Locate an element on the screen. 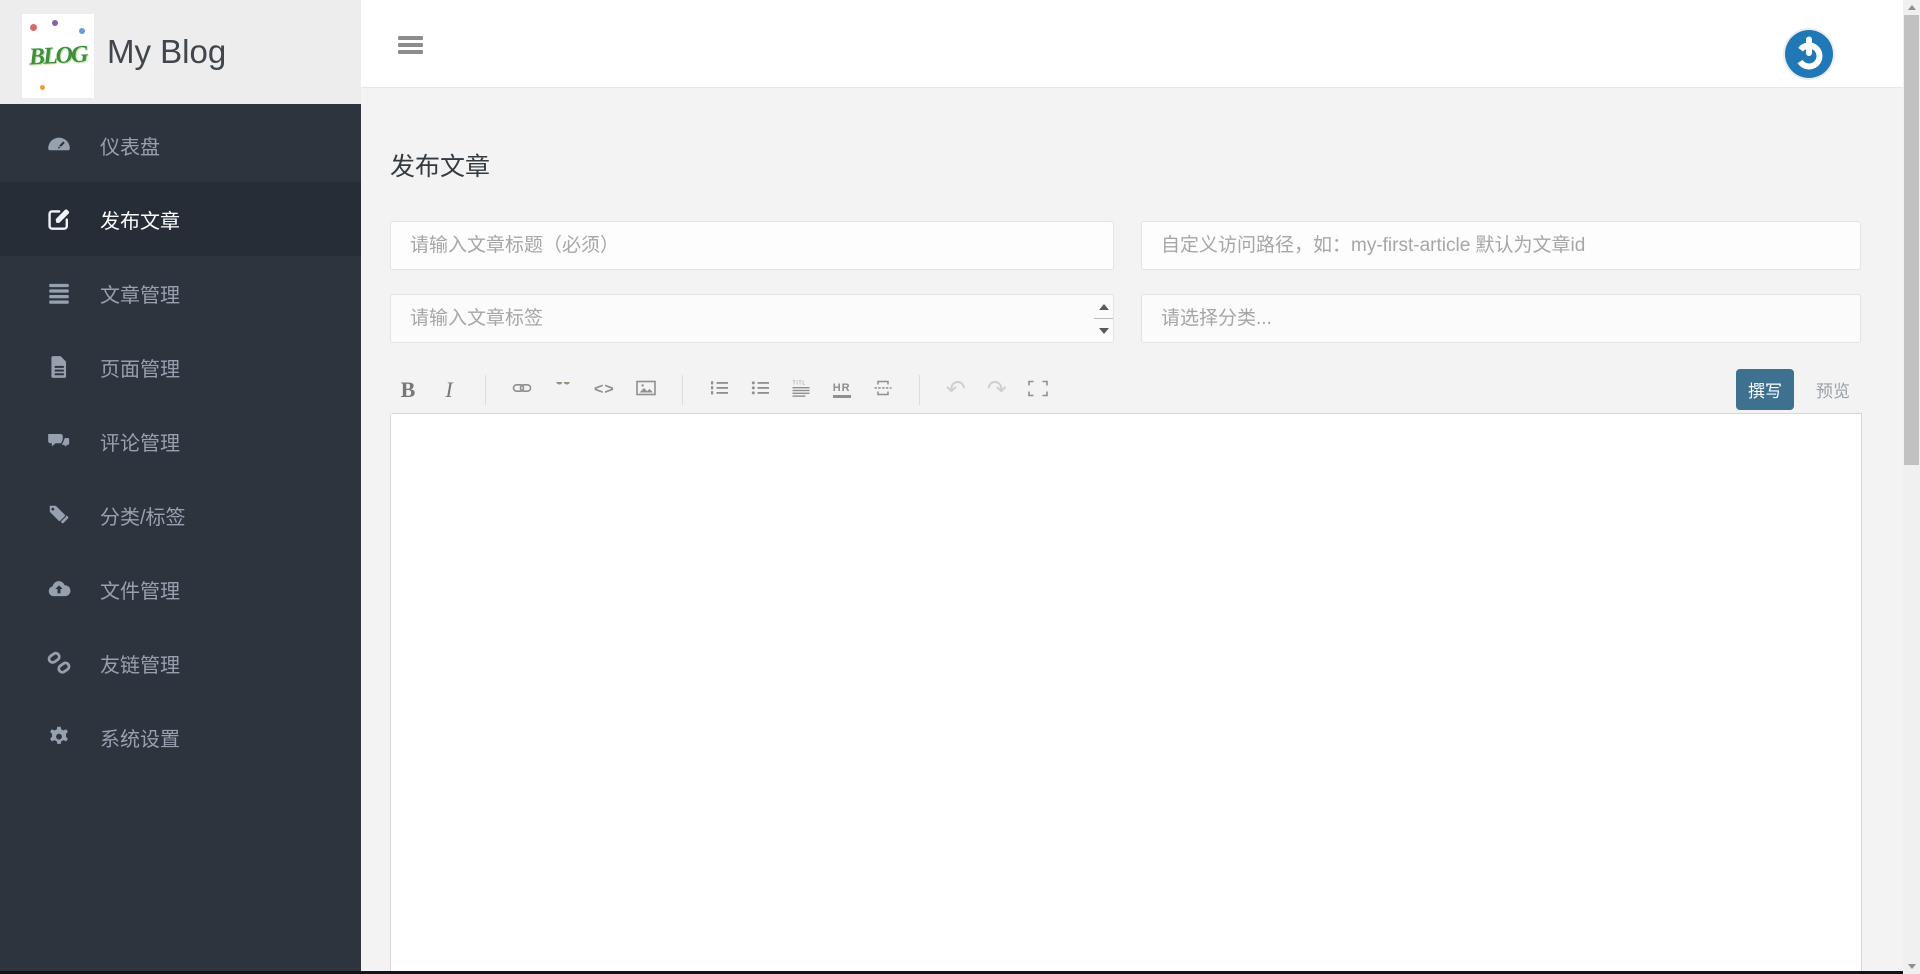  italic-icon: I is located at coordinates (449, 389).